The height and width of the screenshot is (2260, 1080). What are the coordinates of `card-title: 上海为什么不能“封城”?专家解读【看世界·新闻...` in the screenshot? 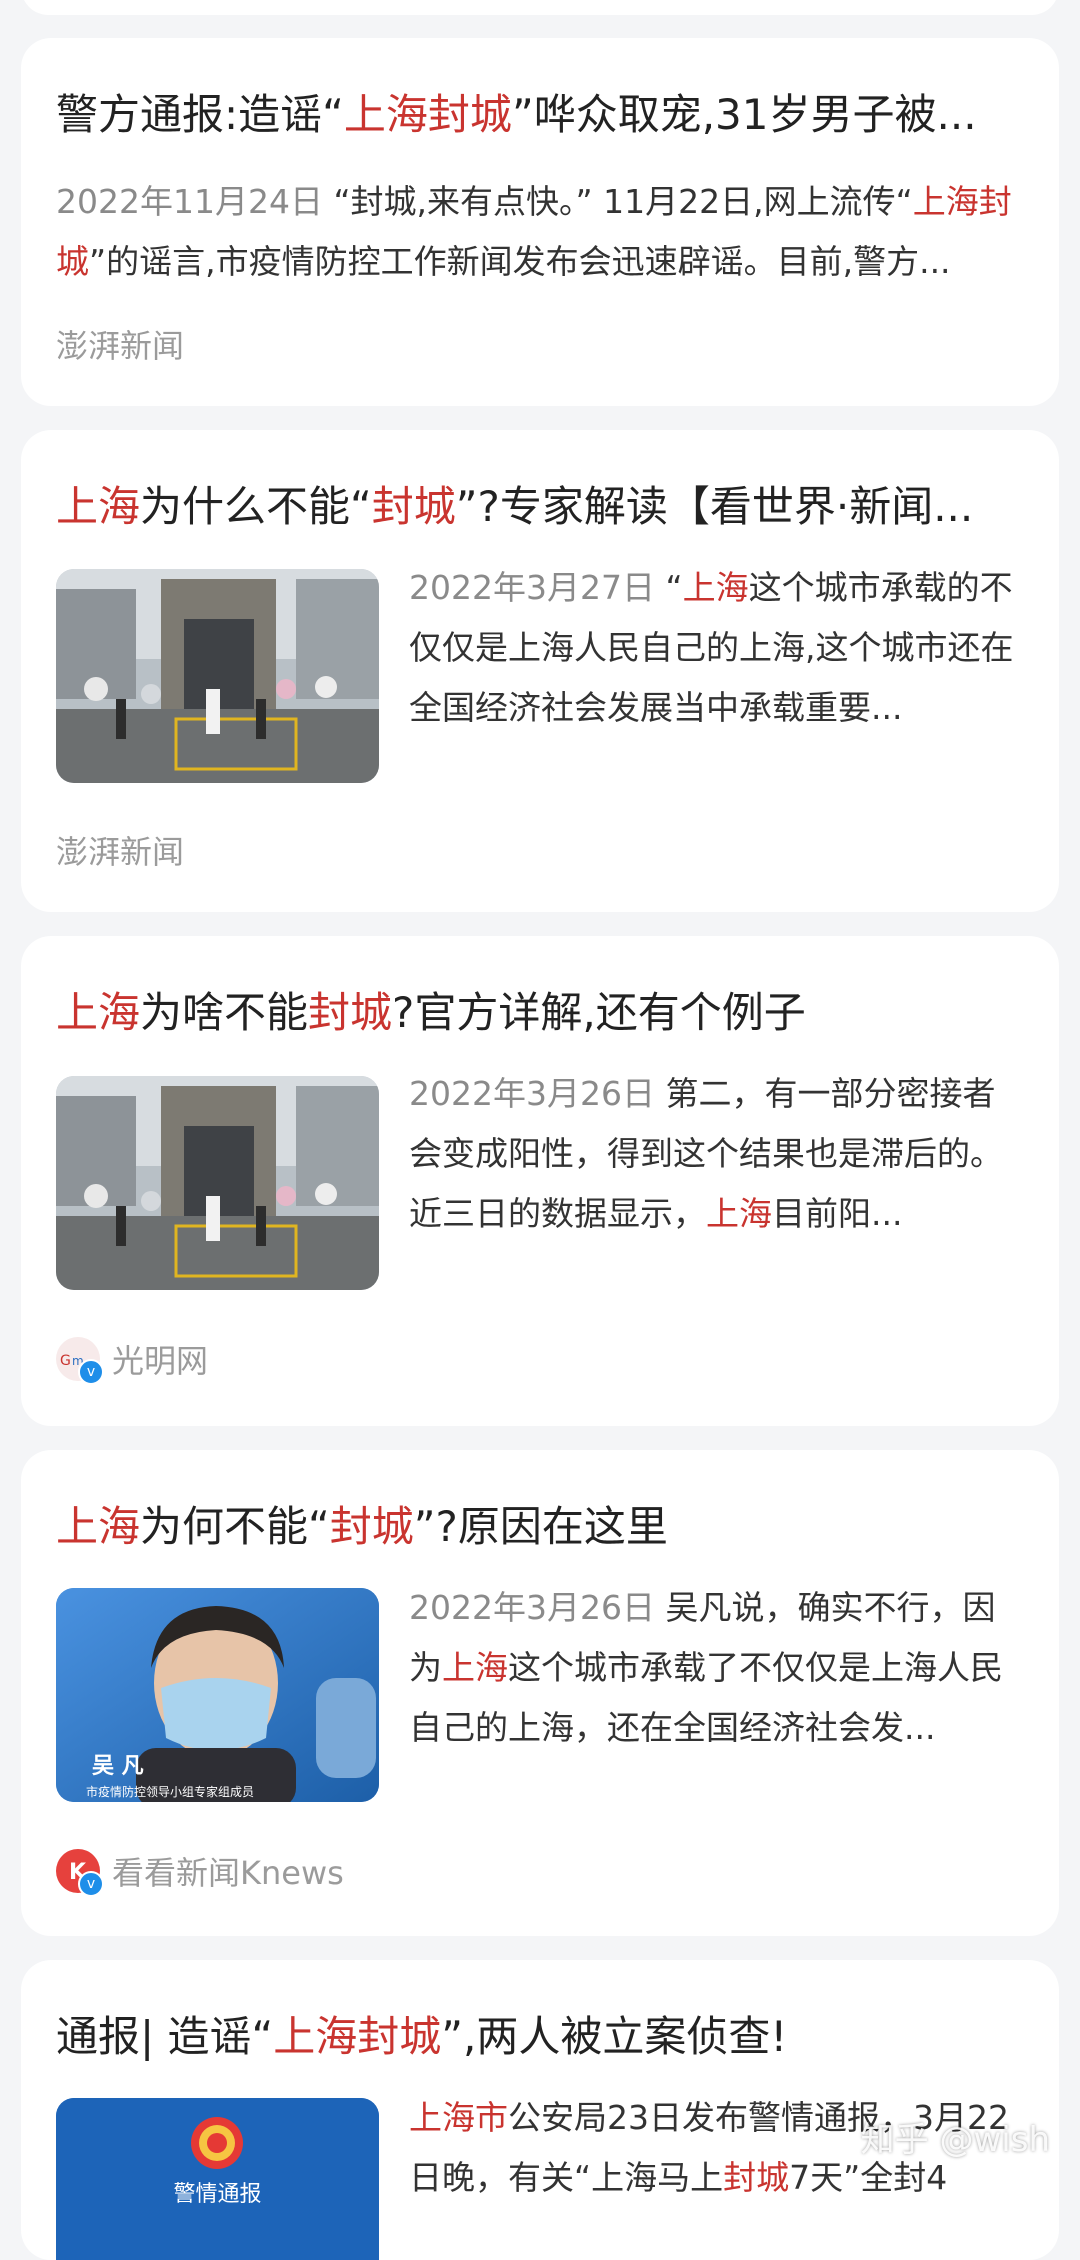 It's located at (537, 507).